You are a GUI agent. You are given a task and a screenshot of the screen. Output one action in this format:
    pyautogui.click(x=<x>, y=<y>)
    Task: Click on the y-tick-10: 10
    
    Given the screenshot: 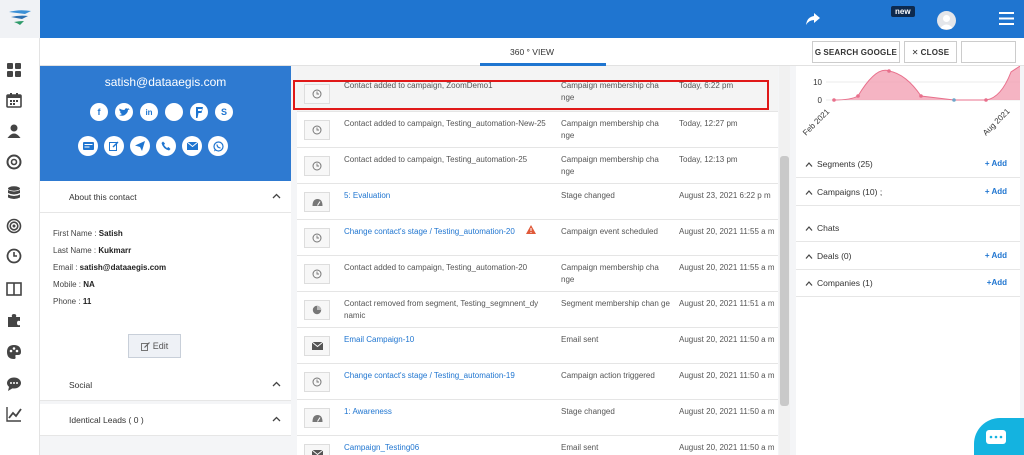 What is the action you would take?
    pyautogui.click(x=817, y=82)
    